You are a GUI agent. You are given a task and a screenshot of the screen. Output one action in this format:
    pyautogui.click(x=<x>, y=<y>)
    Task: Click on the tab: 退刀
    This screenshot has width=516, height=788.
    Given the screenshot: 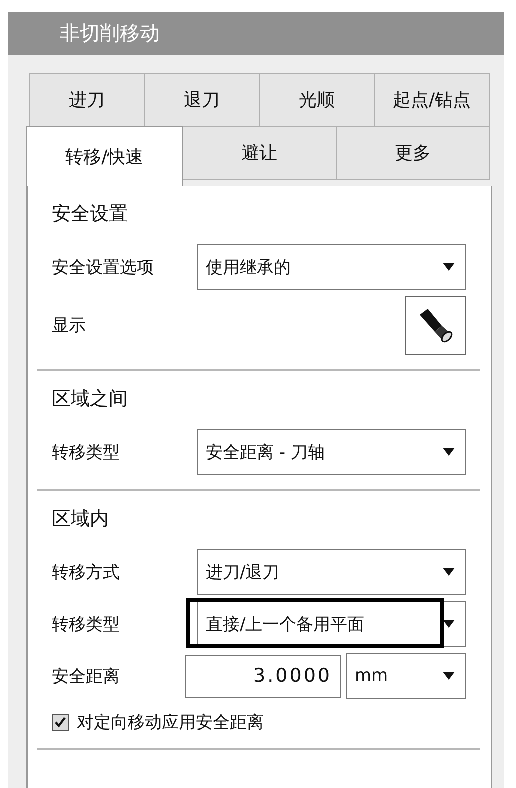 What is the action you would take?
    pyautogui.click(x=202, y=100)
    